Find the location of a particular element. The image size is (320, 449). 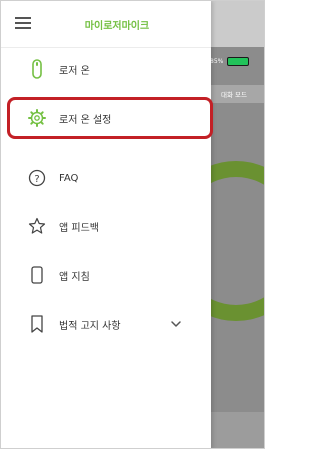

phone-icon is located at coordinates (37, 275).